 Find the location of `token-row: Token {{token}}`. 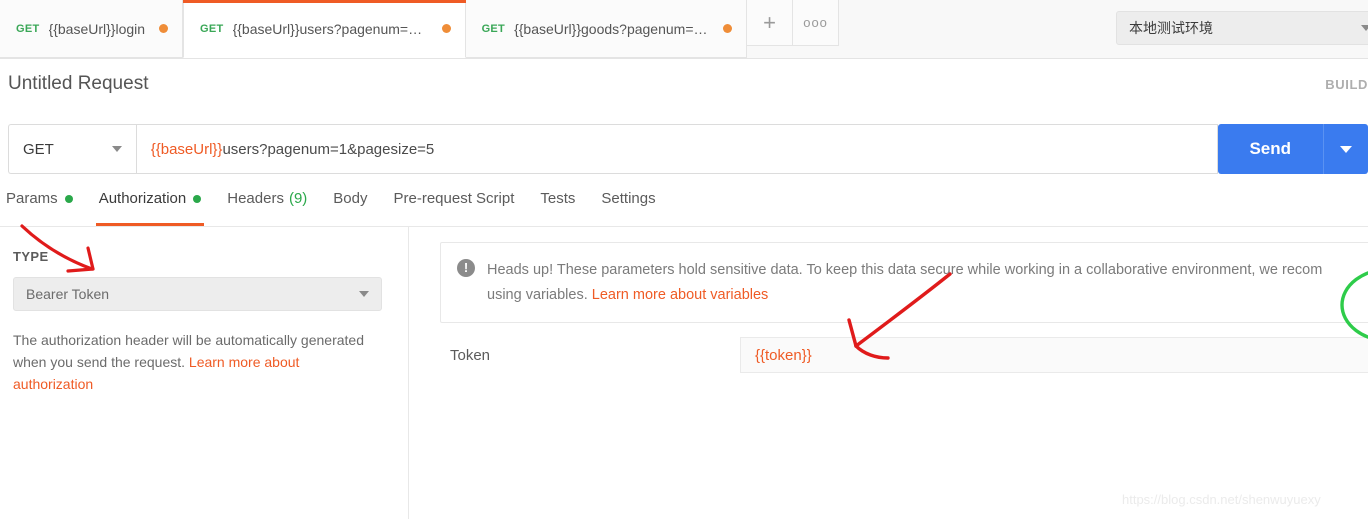

token-row: Token {{token}} is located at coordinates (904, 355).